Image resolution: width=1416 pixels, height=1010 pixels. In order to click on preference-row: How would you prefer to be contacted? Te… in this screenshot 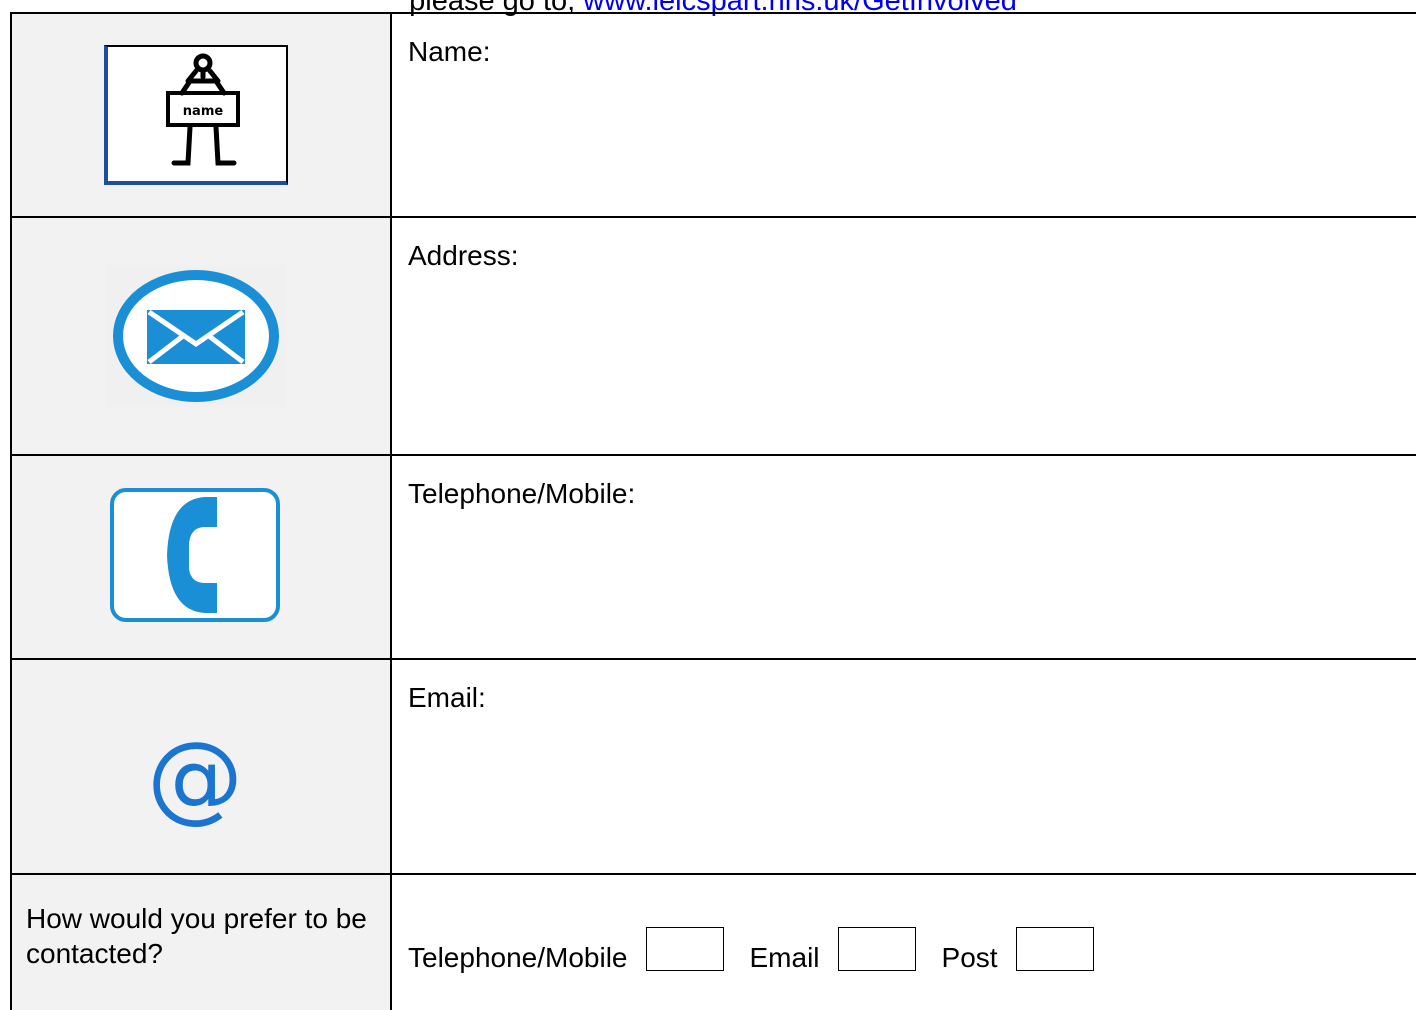, I will do `click(714, 942)`.